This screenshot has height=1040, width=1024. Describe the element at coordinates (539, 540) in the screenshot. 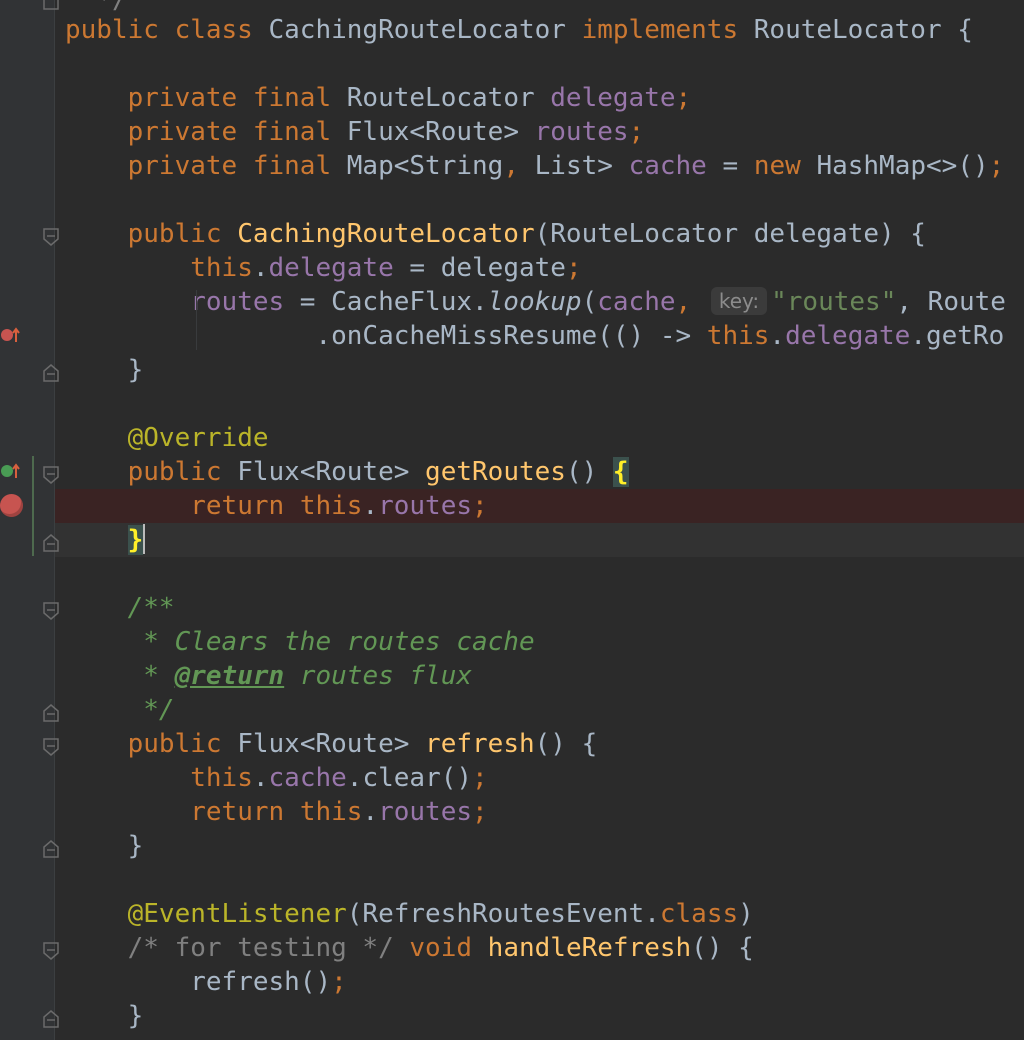

I see `current-line: }` at that location.